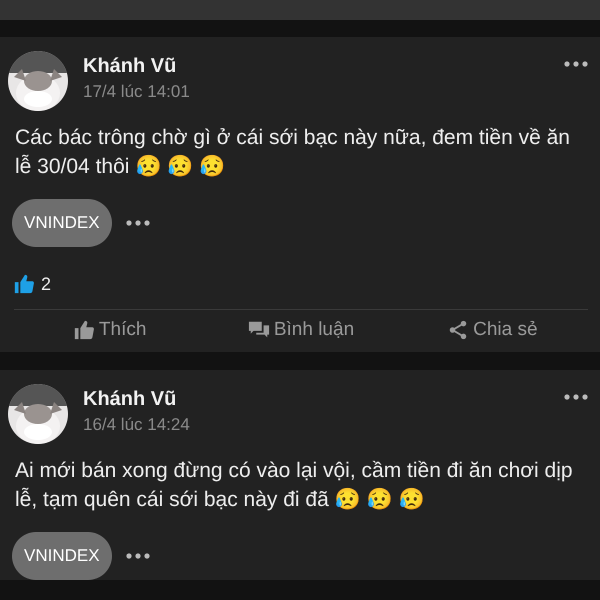  What do you see at coordinates (301, 330) in the screenshot?
I see `comment-button: Bình luận` at bounding box center [301, 330].